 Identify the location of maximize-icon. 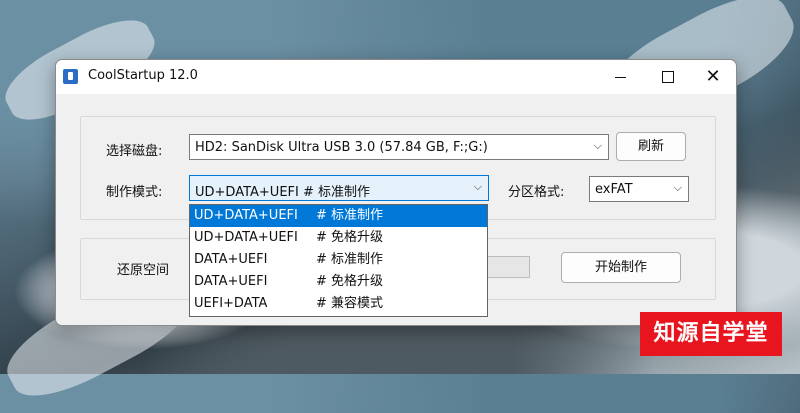
(668, 77).